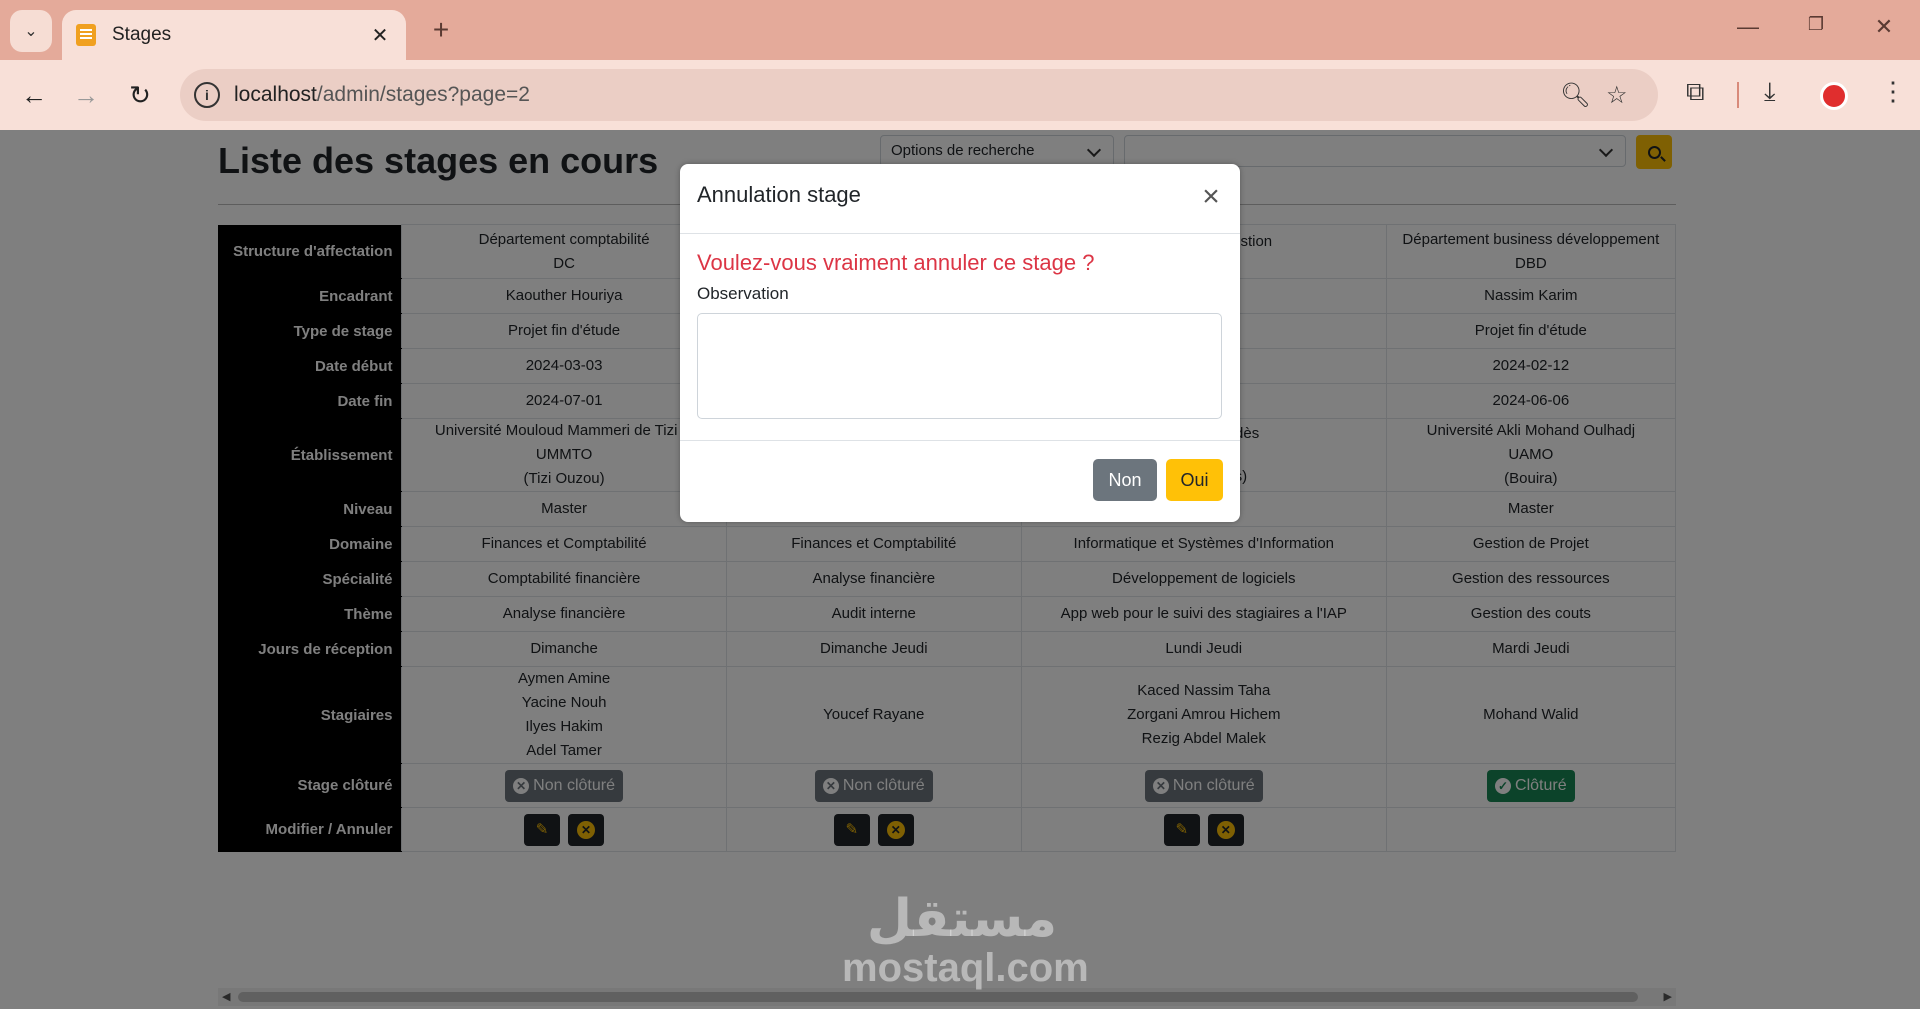  Describe the element at coordinates (86, 95) in the screenshot. I see `forward-button: →` at that location.